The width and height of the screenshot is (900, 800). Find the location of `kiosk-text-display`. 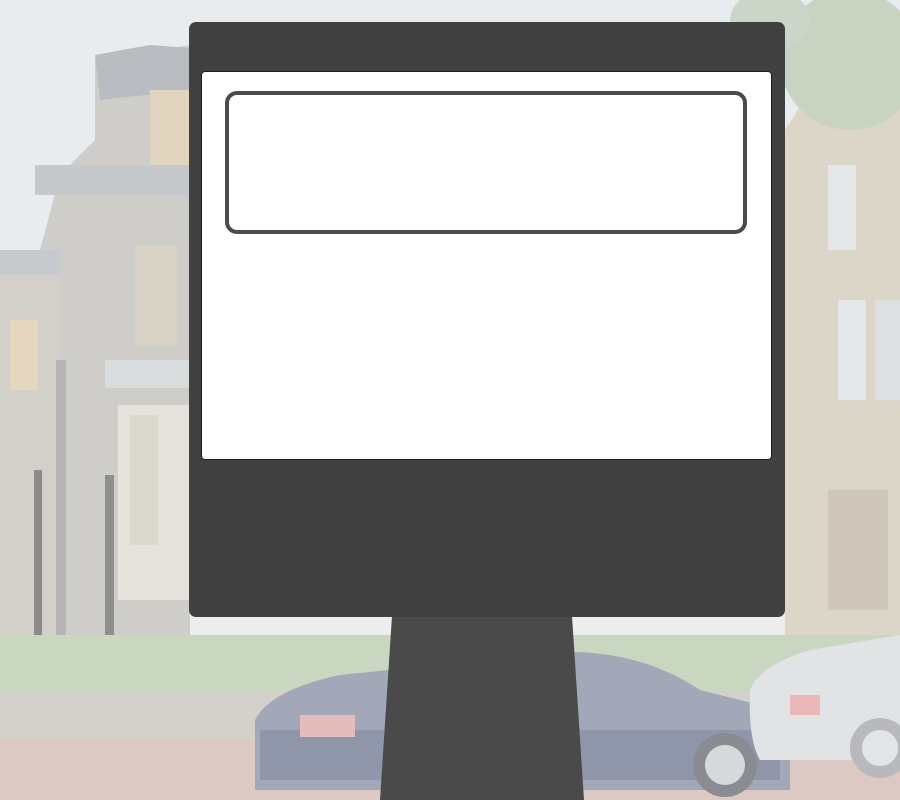

kiosk-text-display is located at coordinates (486, 162).